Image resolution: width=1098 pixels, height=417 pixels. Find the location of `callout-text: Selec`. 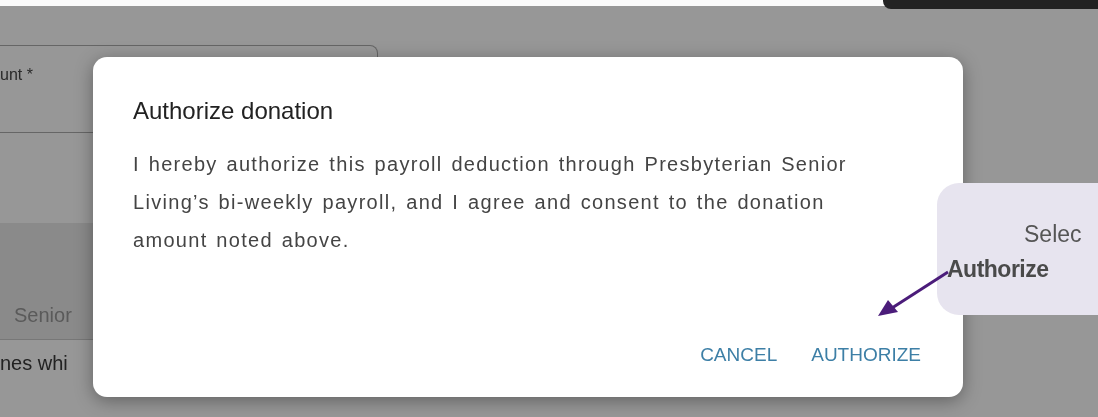

callout-text: Selec is located at coordinates (1053, 234).